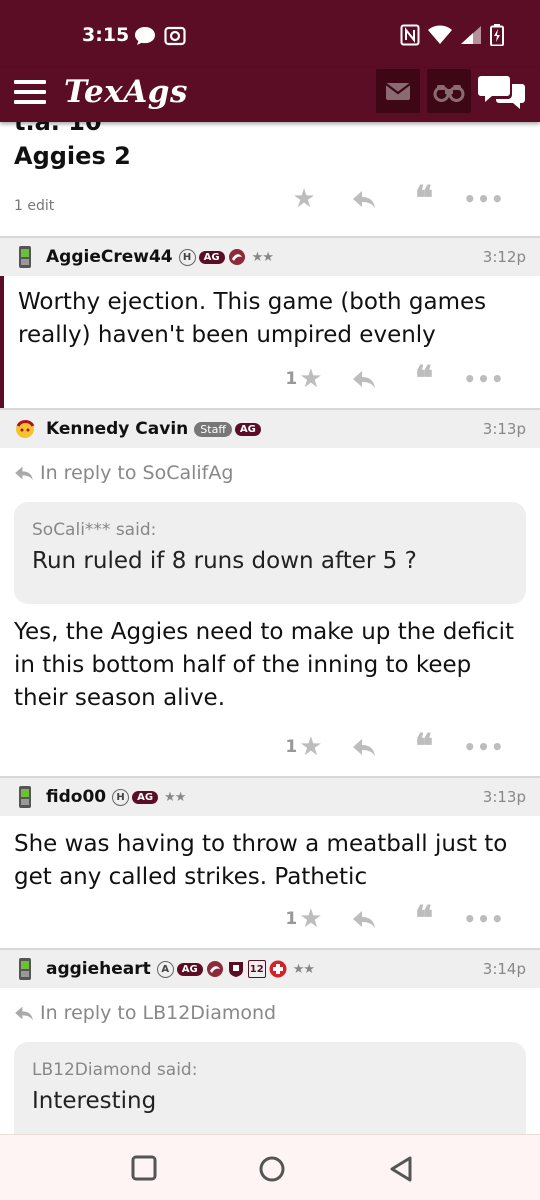 The image size is (540, 1200). What do you see at coordinates (158, 1013) in the screenshot?
I see `reply-to-text: In reply to LB12Diamond` at bounding box center [158, 1013].